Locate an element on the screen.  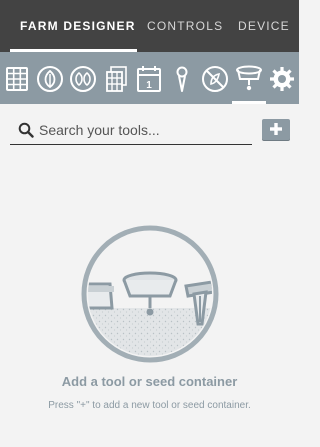
plus-icon is located at coordinates (276, 129).